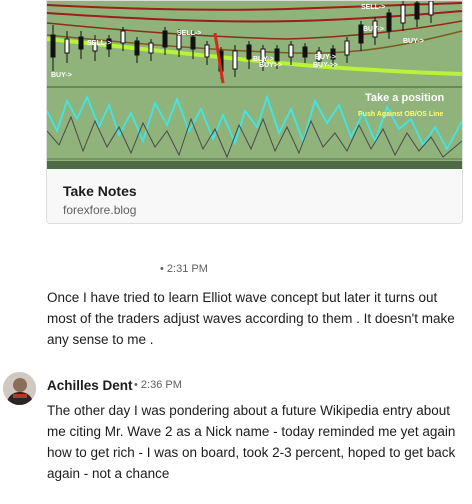 The image size is (472, 504). I want to click on avatar, so click(19, 388).